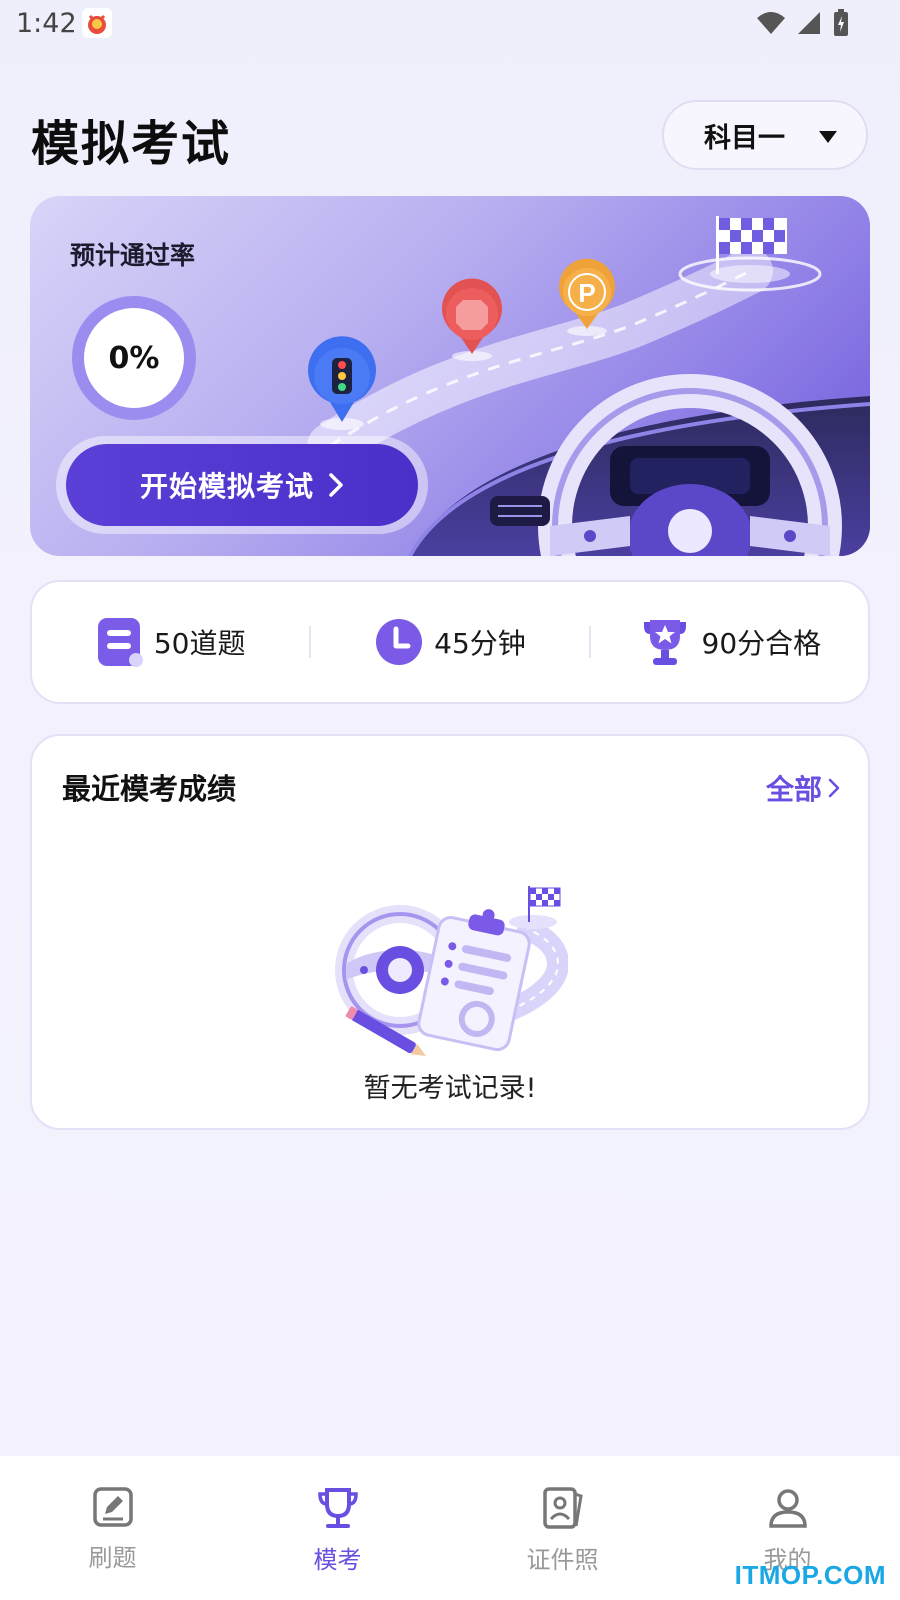 The height and width of the screenshot is (1600, 900). What do you see at coordinates (450, 25) in the screenshot?
I see `status-bar: 1:42` at bounding box center [450, 25].